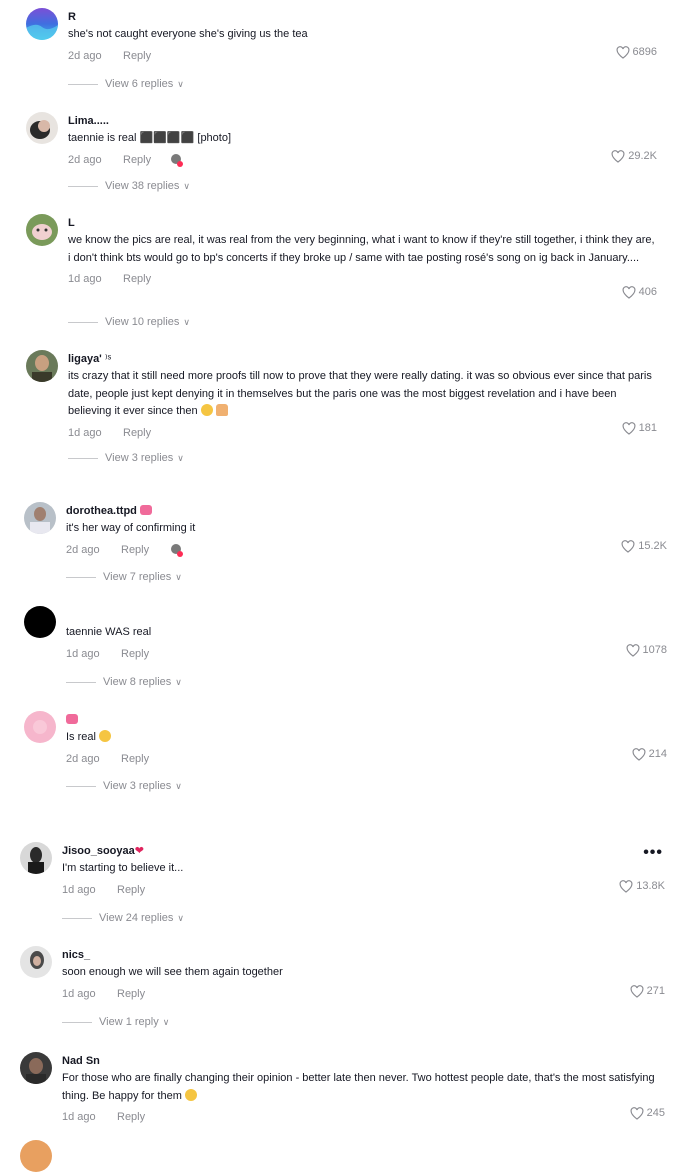 This screenshot has width=683, height=1172. Describe the element at coordinates (361, 511) in the screenshot. I see `comment-username: dorothea.ttpd` at that location.